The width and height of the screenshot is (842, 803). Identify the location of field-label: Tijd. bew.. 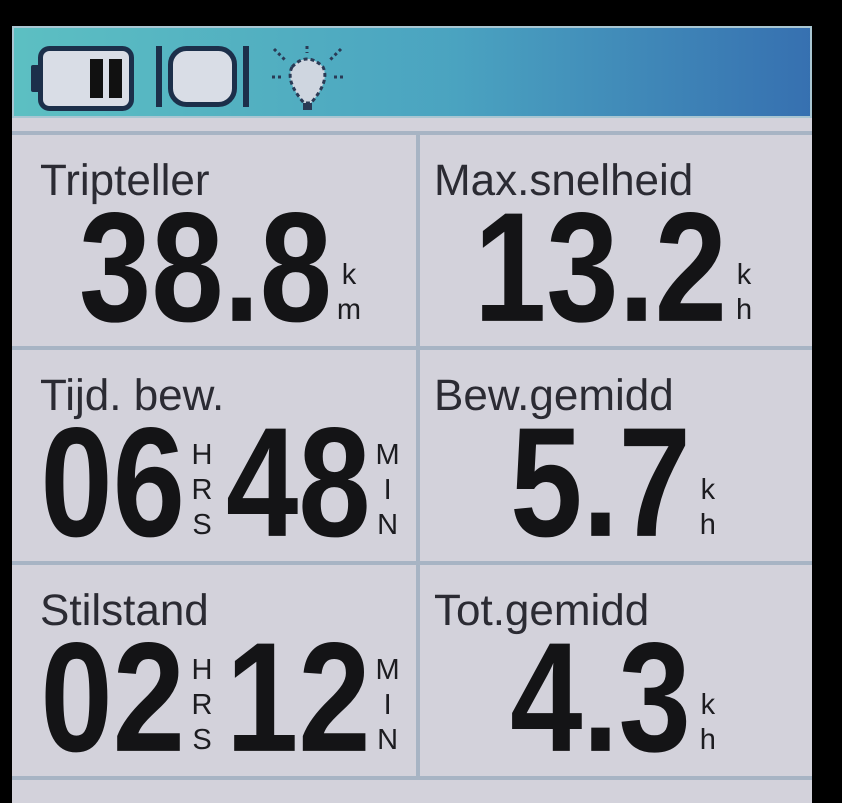
(132, 396).